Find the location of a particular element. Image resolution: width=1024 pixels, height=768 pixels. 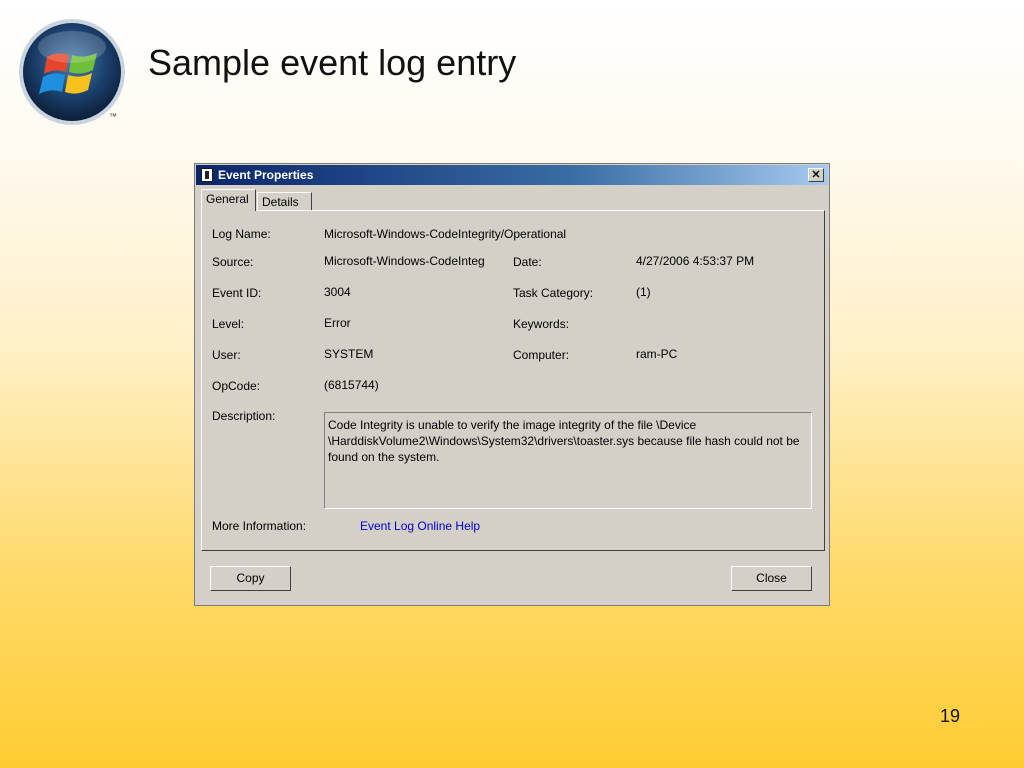

computer-value: ram-PC is located at coordinates (657, 354).